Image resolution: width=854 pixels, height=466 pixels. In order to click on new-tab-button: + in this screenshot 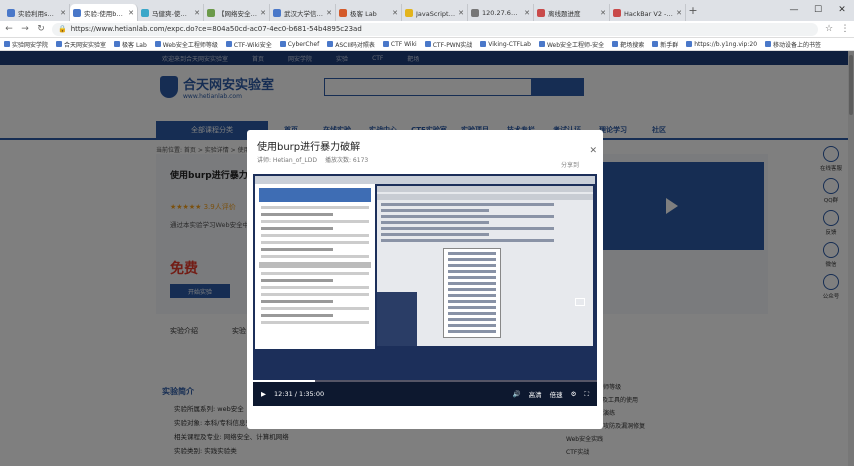, I will do `click(693, 10)`.